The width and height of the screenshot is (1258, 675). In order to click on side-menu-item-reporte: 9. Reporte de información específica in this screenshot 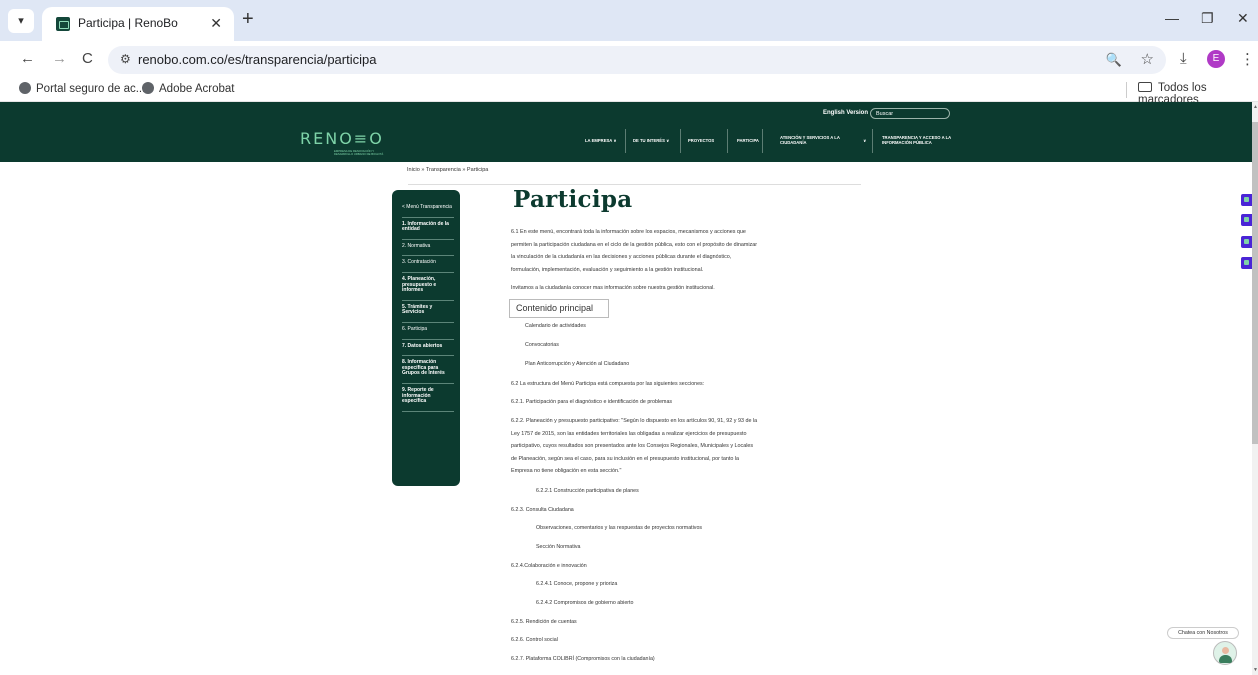, I will do `click(428, 398)`.